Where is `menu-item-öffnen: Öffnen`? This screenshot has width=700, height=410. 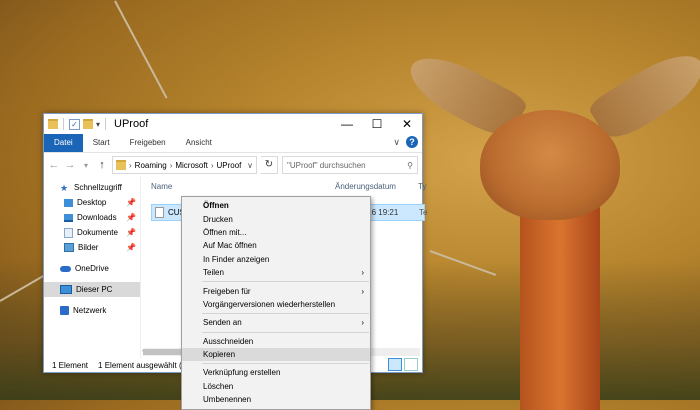 menu-item-öffnen: Öffnen is located at coordinates (276, 205).